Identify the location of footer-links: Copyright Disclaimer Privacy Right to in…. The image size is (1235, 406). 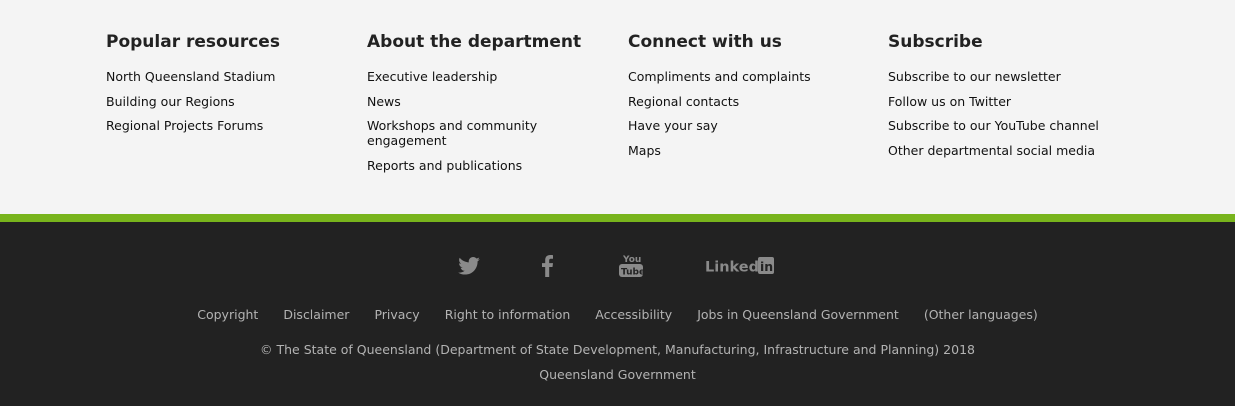
(617, 314).